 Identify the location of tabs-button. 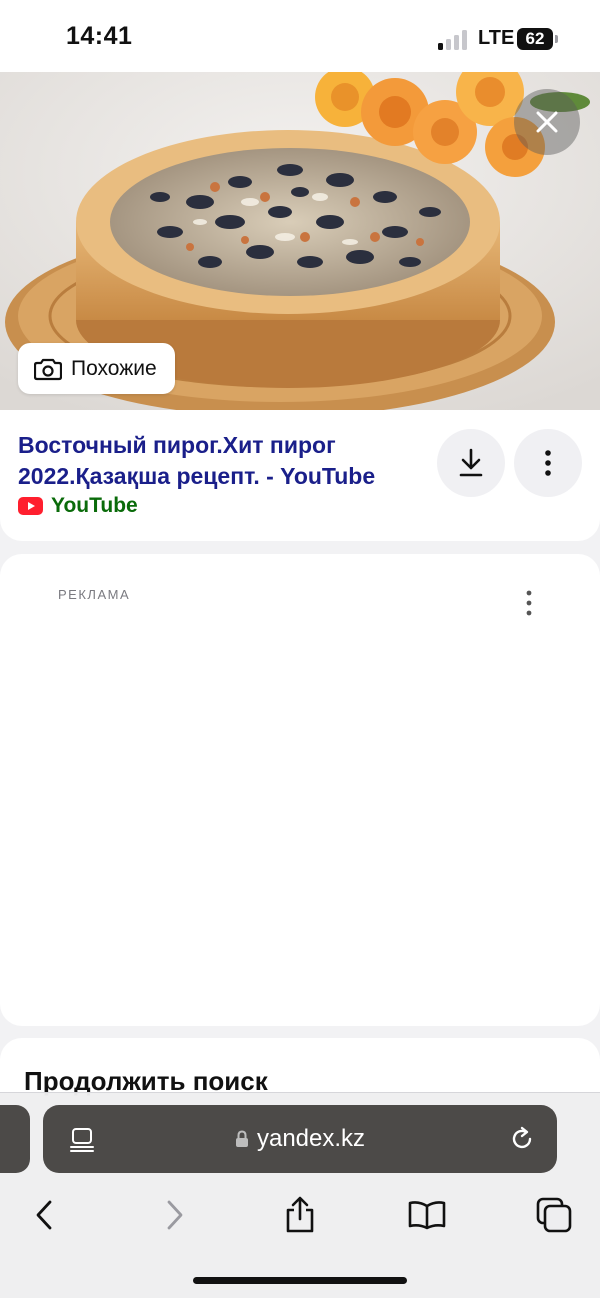
(554, 1215).